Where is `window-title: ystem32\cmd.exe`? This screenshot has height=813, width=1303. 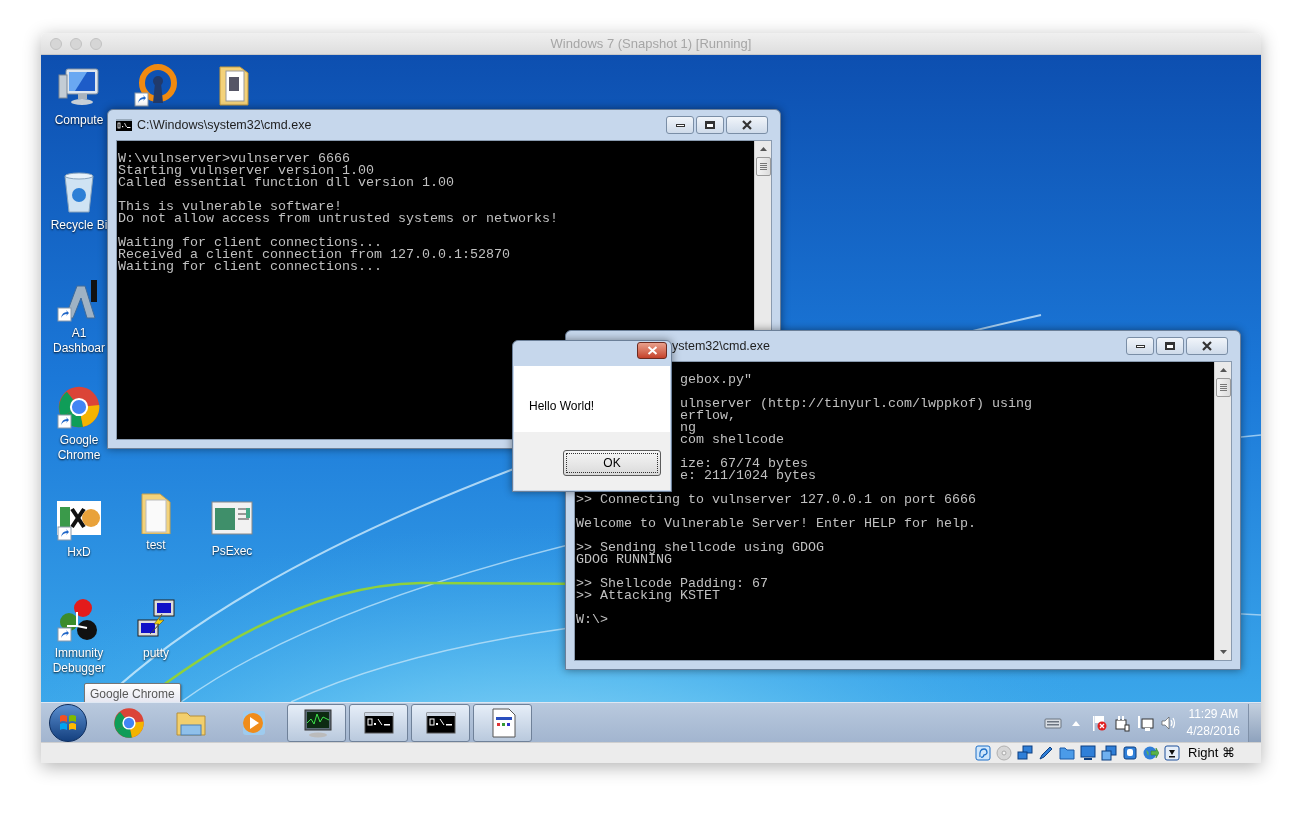 window-title: ystem32\cmd.exe is located at coordinates (721, 346).